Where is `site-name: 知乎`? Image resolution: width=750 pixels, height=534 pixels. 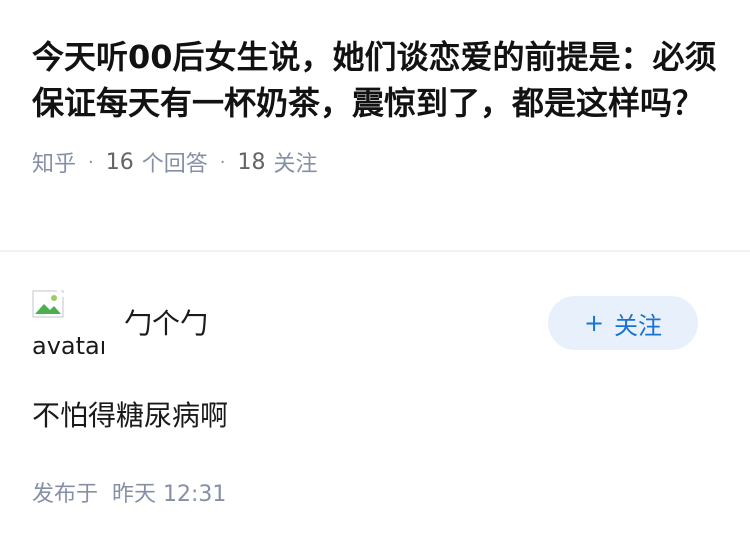 site-name: 知乎 is located at coordinates (54, 162).